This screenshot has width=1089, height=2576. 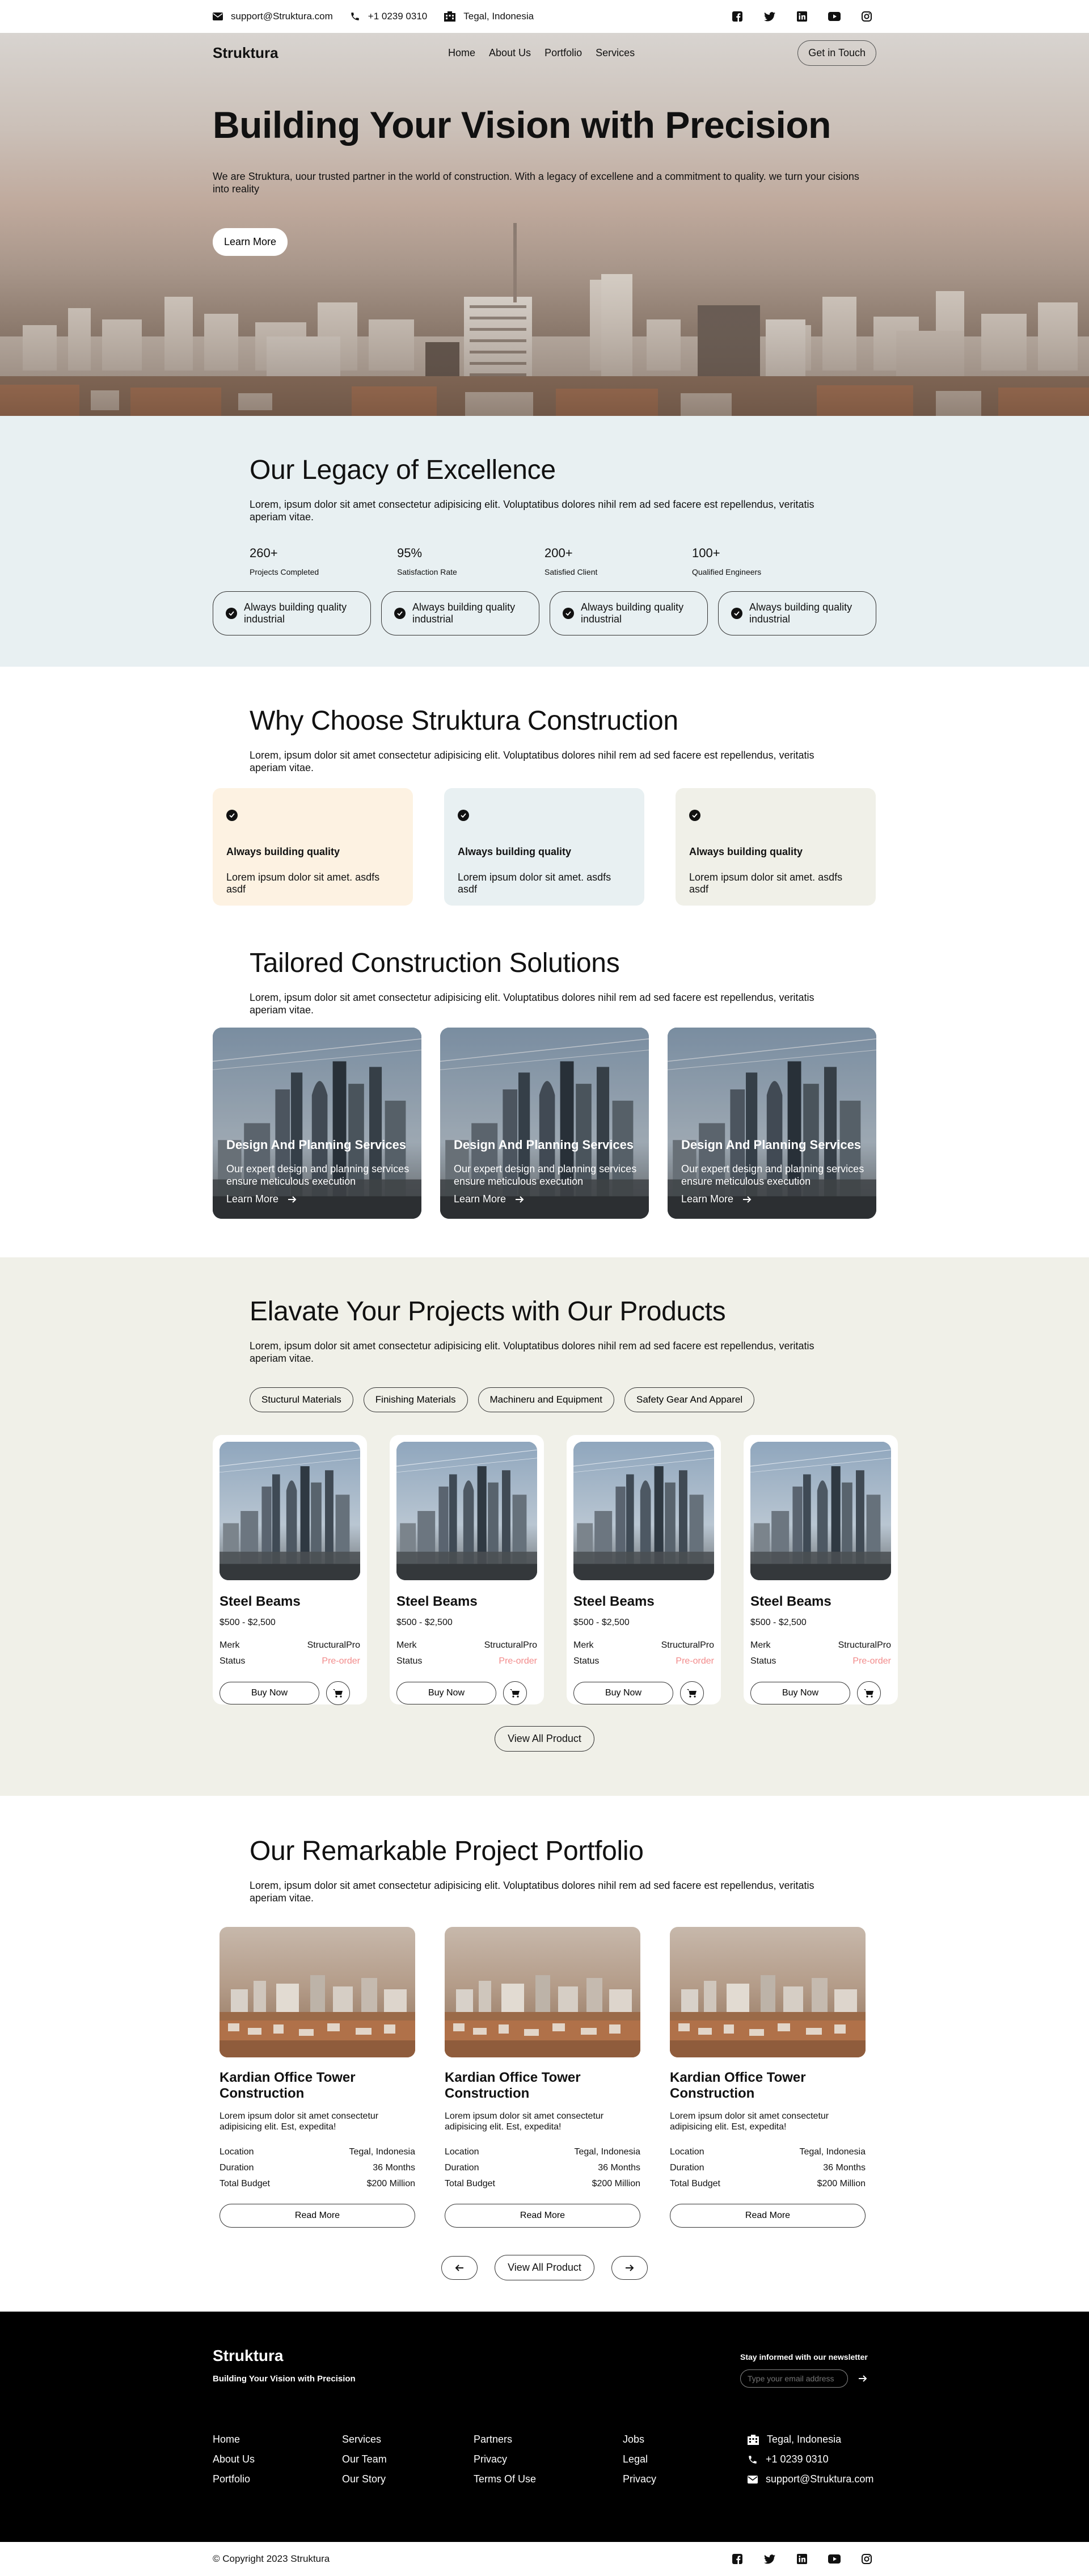 I want to click on get-in-touch-button: Get in Touch, so click(x=836, y=53).